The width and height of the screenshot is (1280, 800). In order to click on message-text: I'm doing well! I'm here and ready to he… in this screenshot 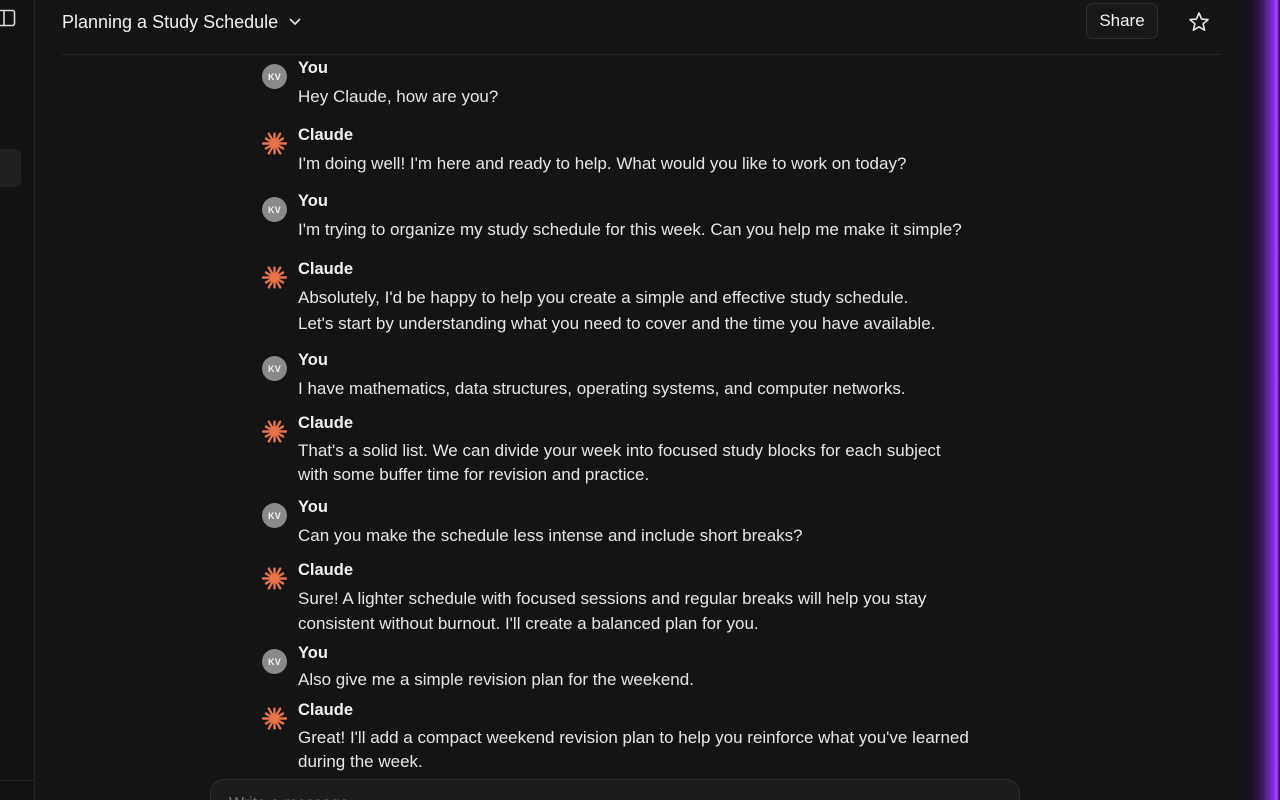, I will do `click(602, 163)`.